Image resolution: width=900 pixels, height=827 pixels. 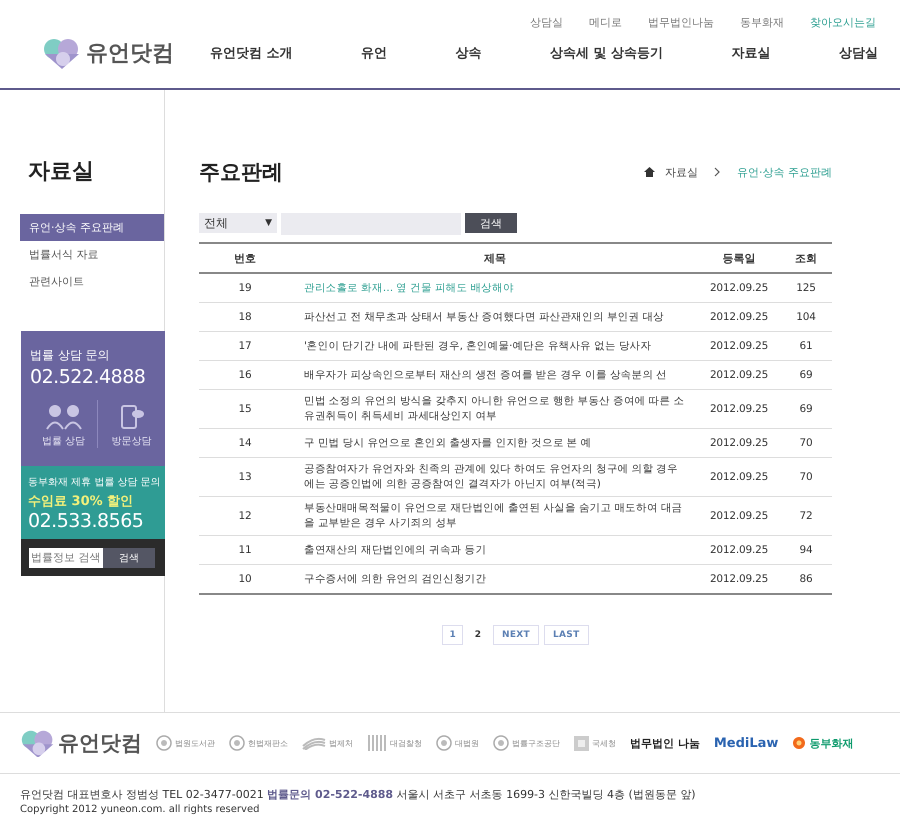 I want to click on table-cell: 19, so click(x=245, y=287).